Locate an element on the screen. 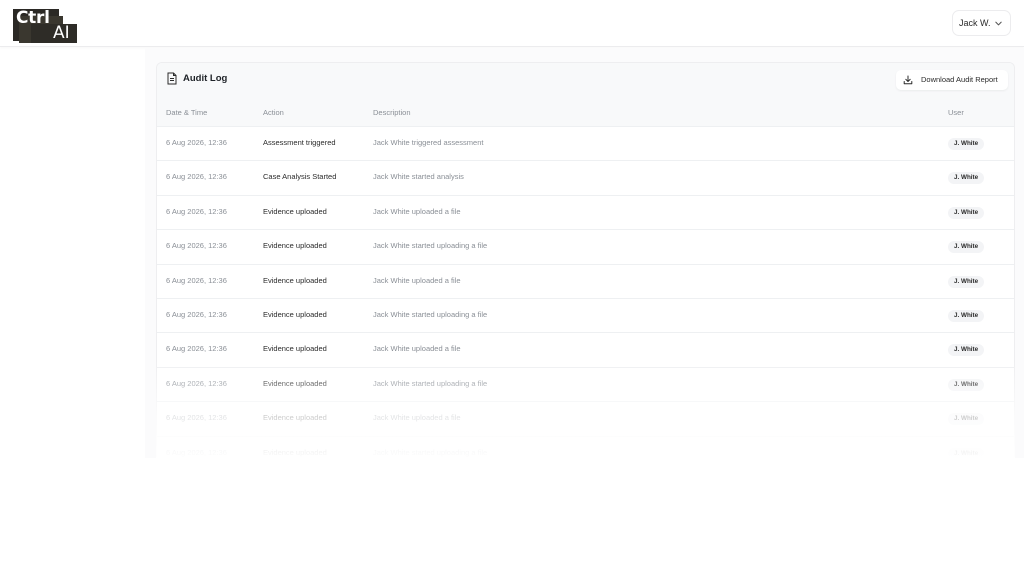  user-menu-label: Jack W. is located at coordinates (975, 23).